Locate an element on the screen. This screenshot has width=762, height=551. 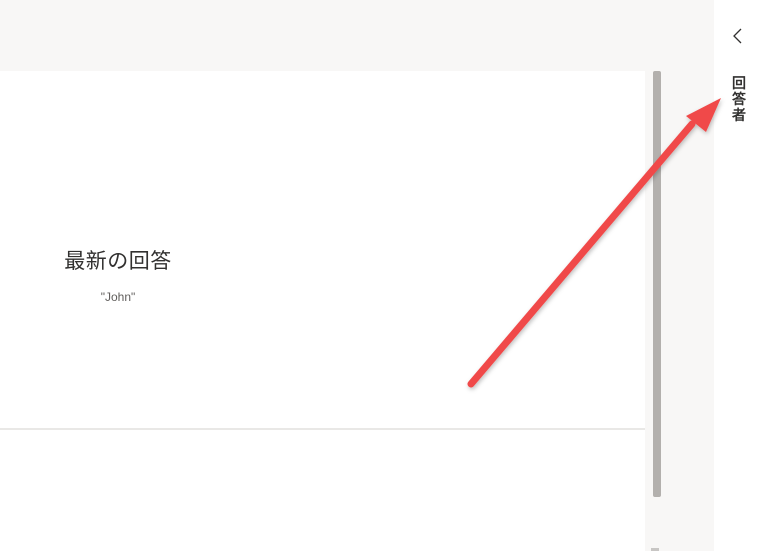
respondents-label-char-2: 答 is located at coordinates (739, 100).